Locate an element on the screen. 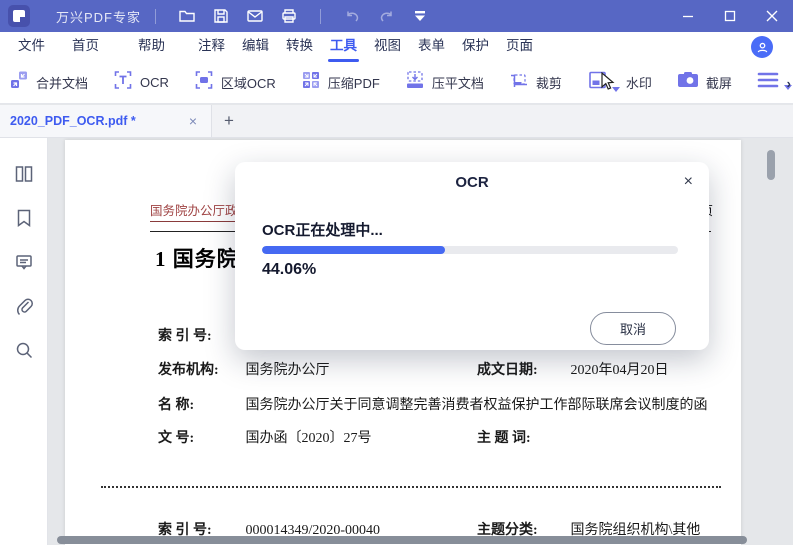 The image size is (793, 545). minimize-button is located at coordinates (688, 16).